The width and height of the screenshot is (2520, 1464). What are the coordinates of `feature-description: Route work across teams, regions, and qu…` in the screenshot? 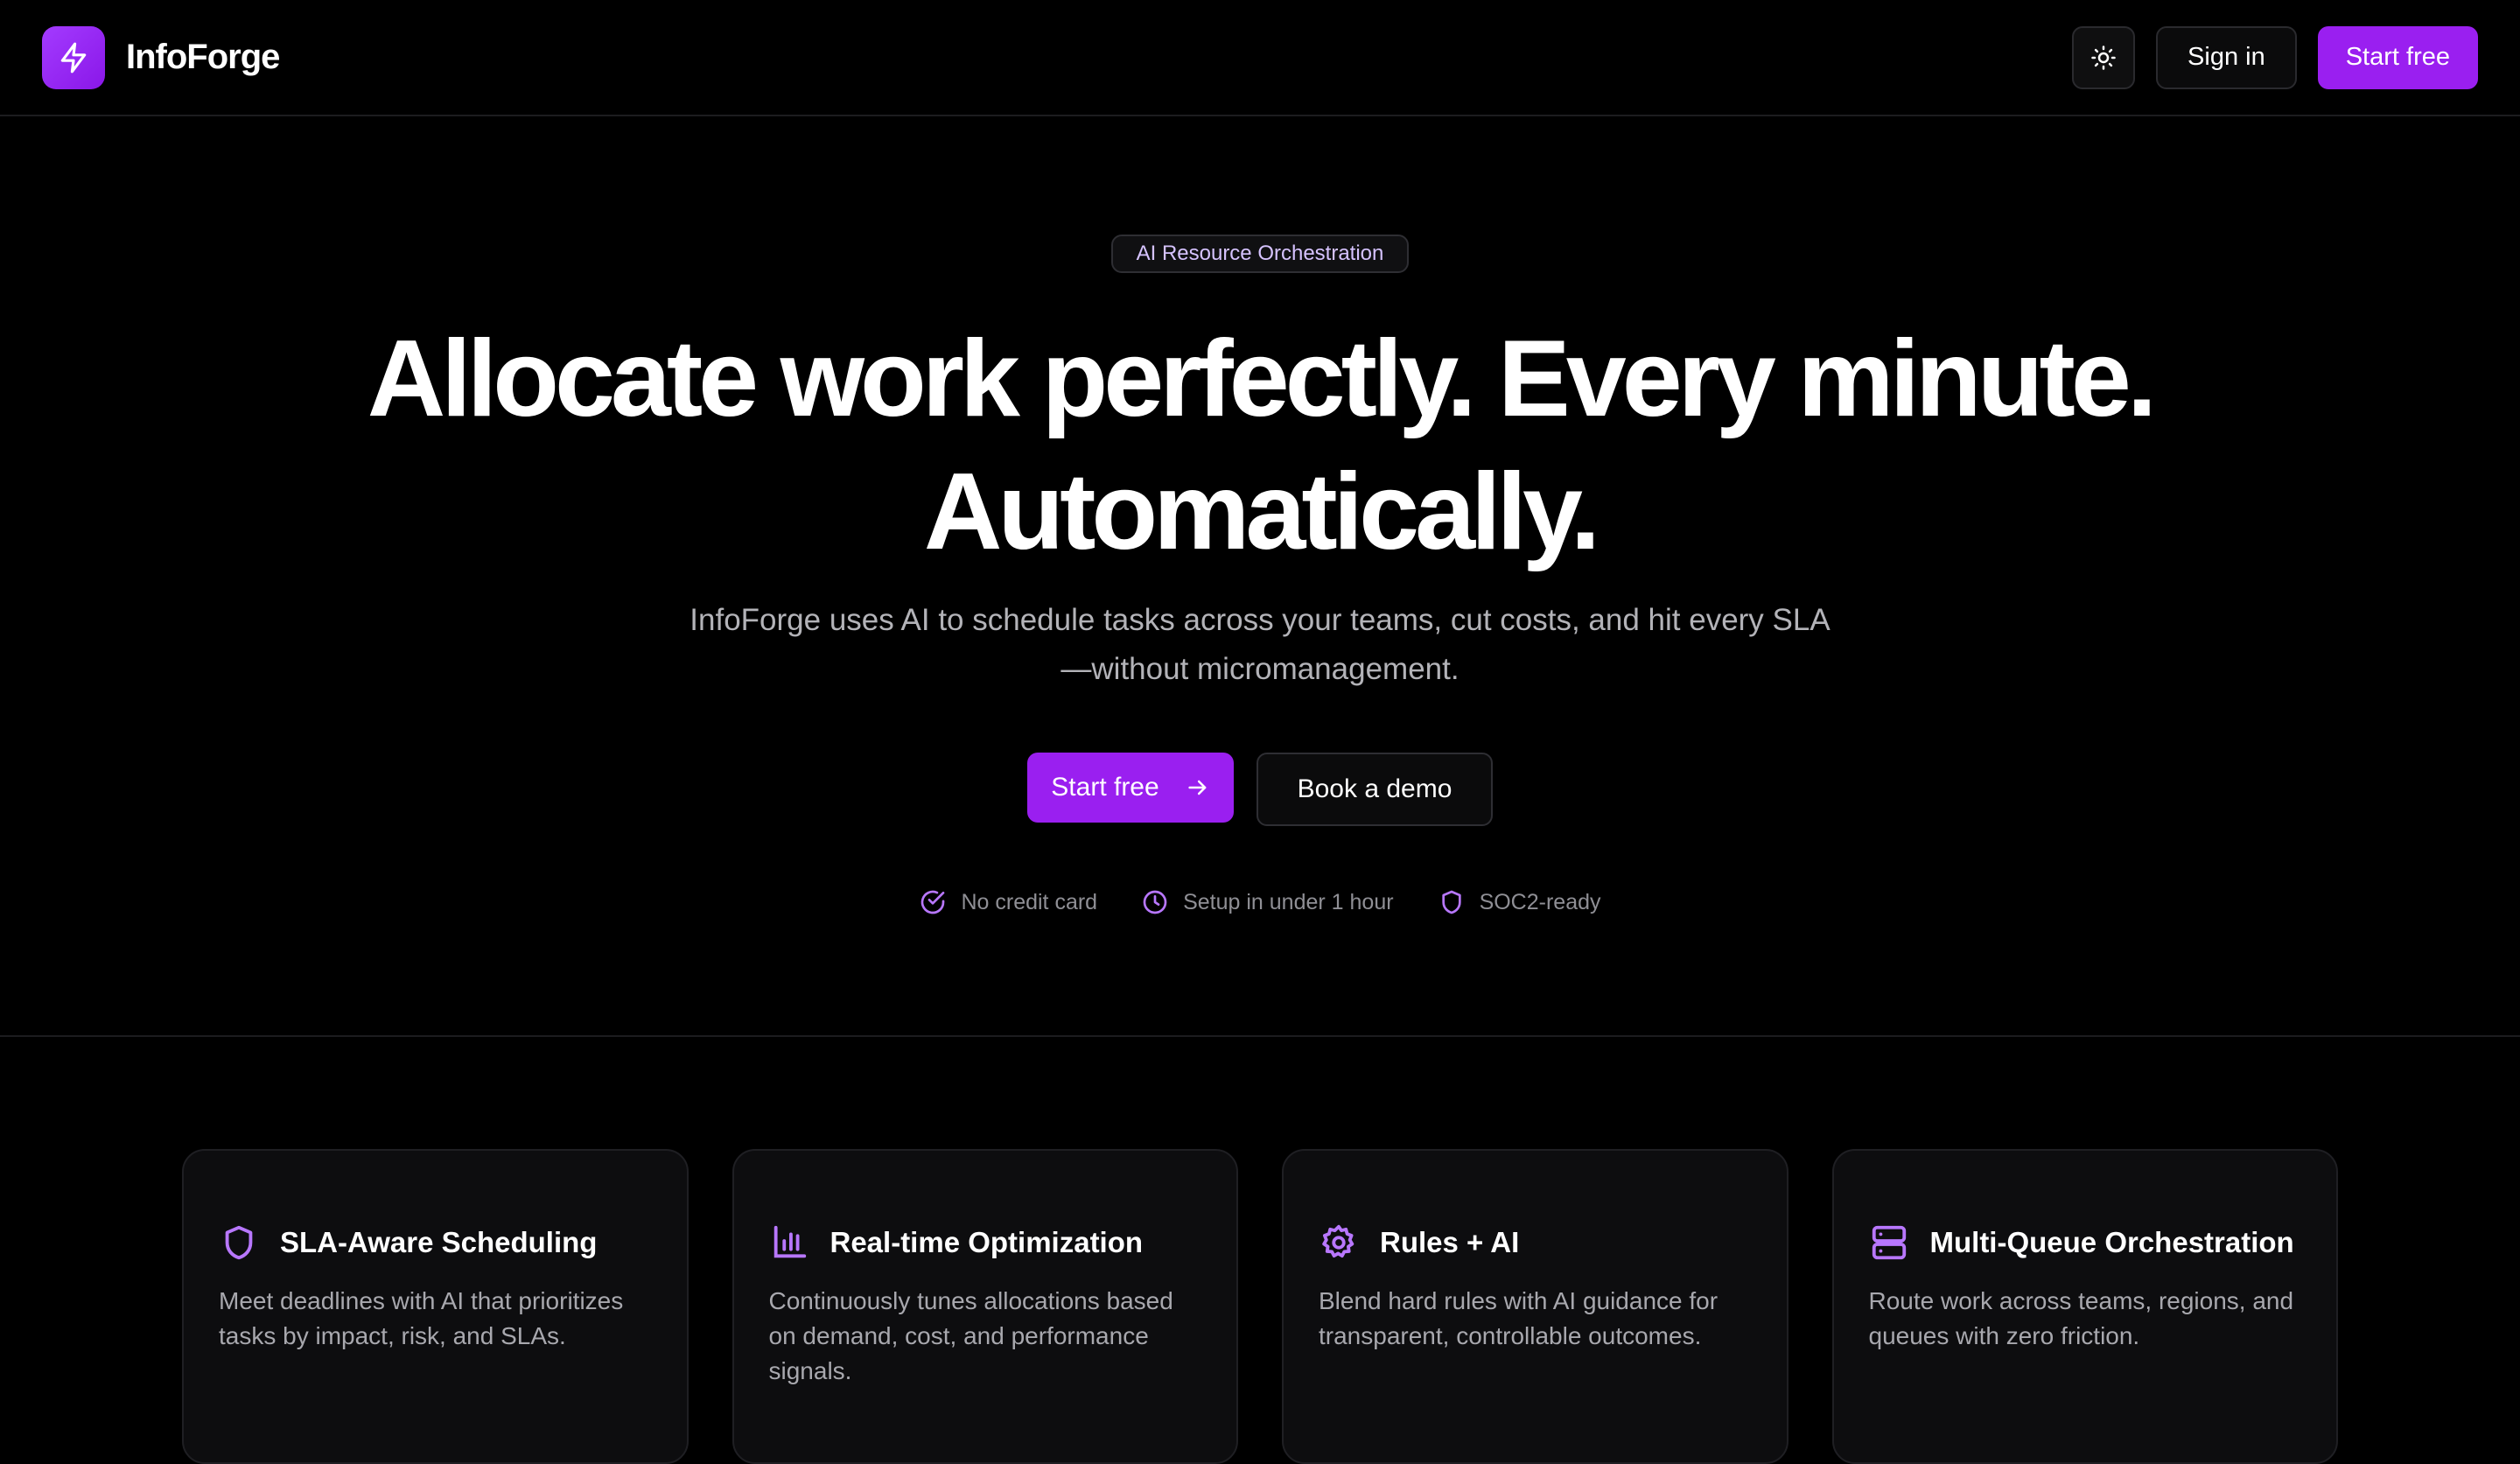 It's located at (2081, 1318).